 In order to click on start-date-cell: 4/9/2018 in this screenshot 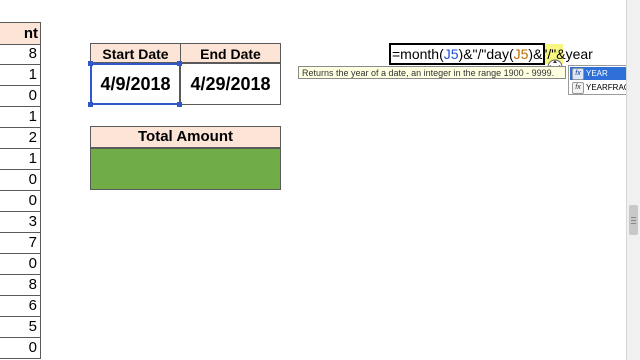, I will do `click(135, 84)`.